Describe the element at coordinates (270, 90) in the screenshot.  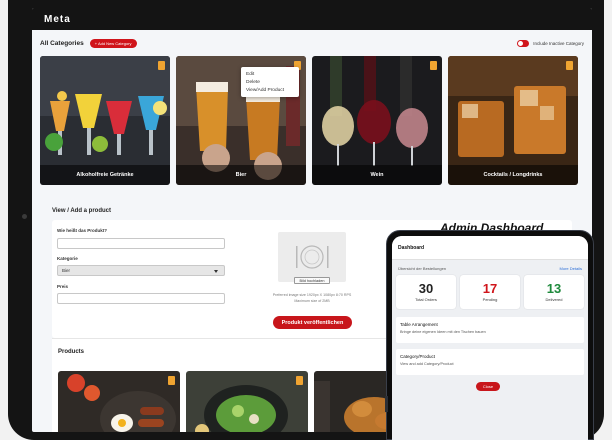
I see `menu-item-view-add-product: View/Add Product` at that location.